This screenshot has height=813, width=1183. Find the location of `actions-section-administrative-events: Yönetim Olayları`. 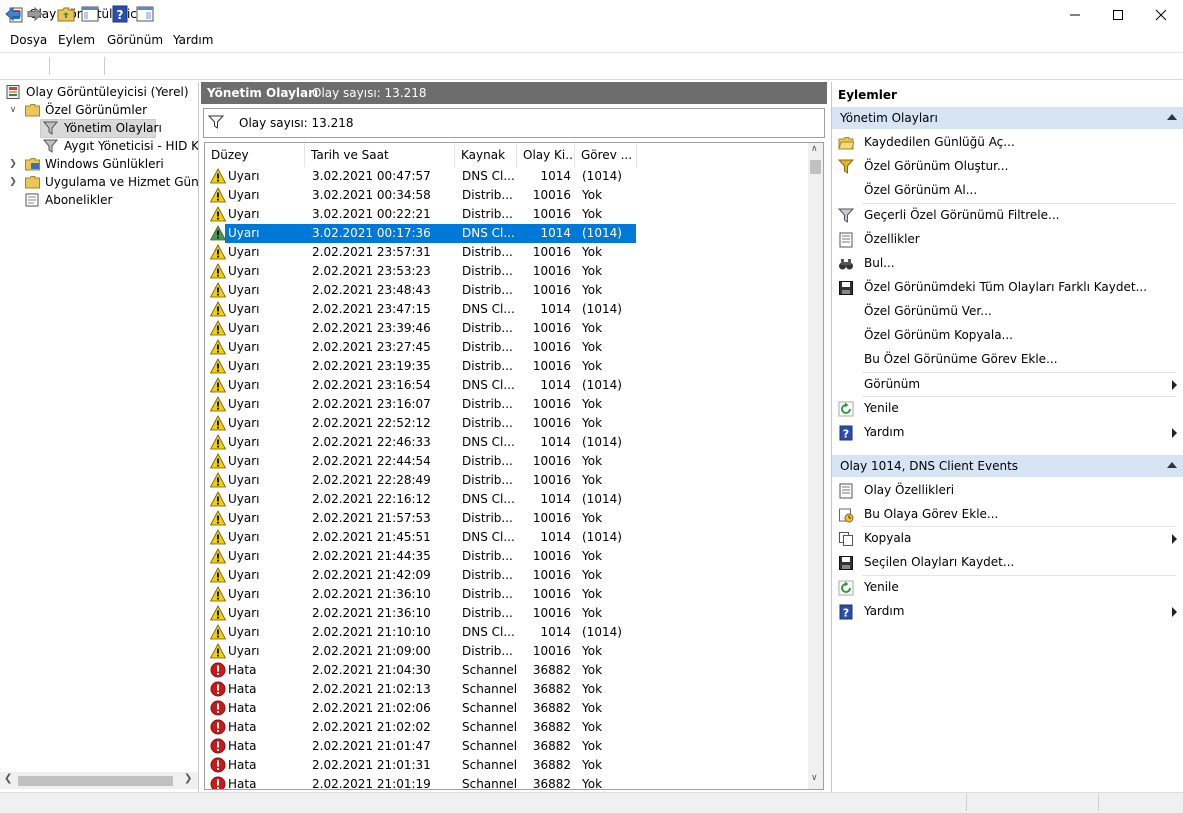

actions-section-administrative-events: Yönetim Olayları is located at coordinates (1007, 118).